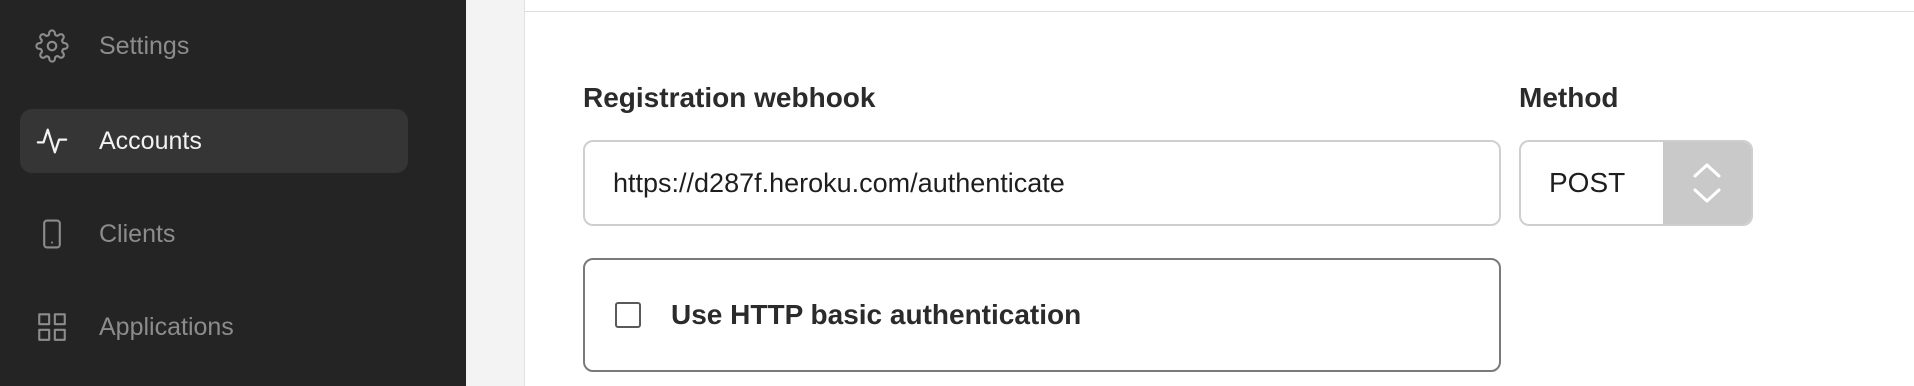 The image size is (1914, 386). I want to click on panel-divider, so click(1219, 11).